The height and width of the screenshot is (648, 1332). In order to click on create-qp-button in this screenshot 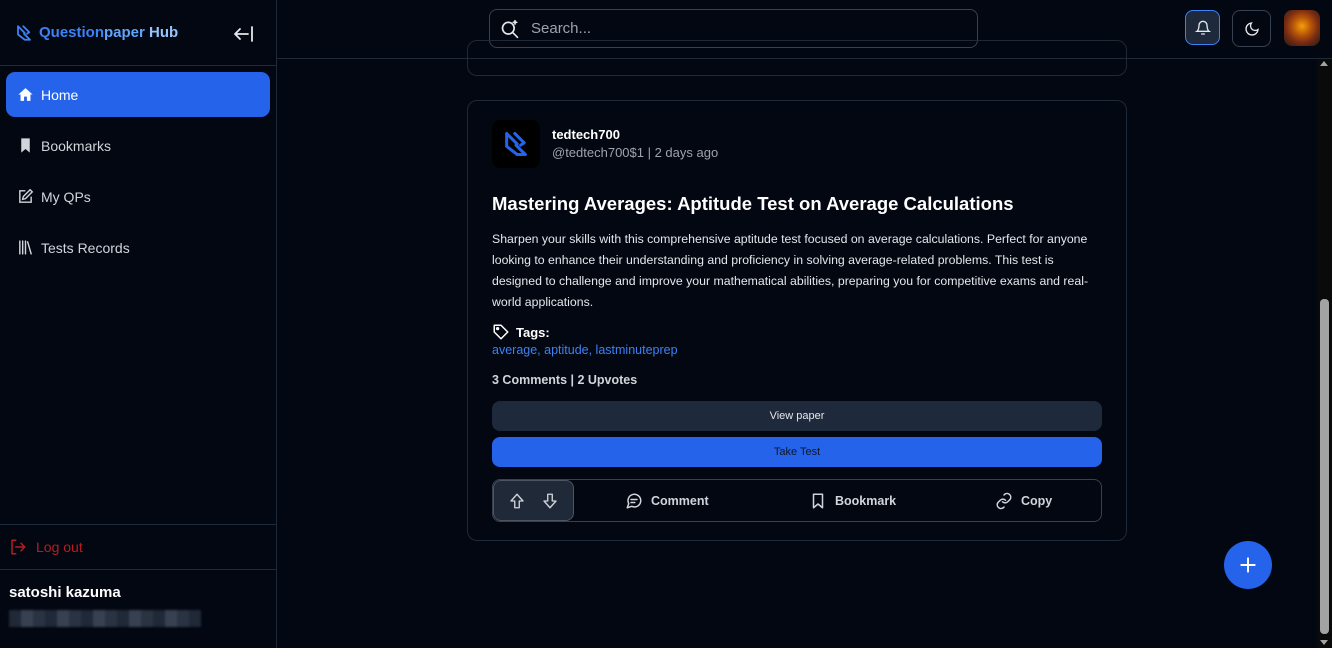, I will do `click(1248, 565)`.